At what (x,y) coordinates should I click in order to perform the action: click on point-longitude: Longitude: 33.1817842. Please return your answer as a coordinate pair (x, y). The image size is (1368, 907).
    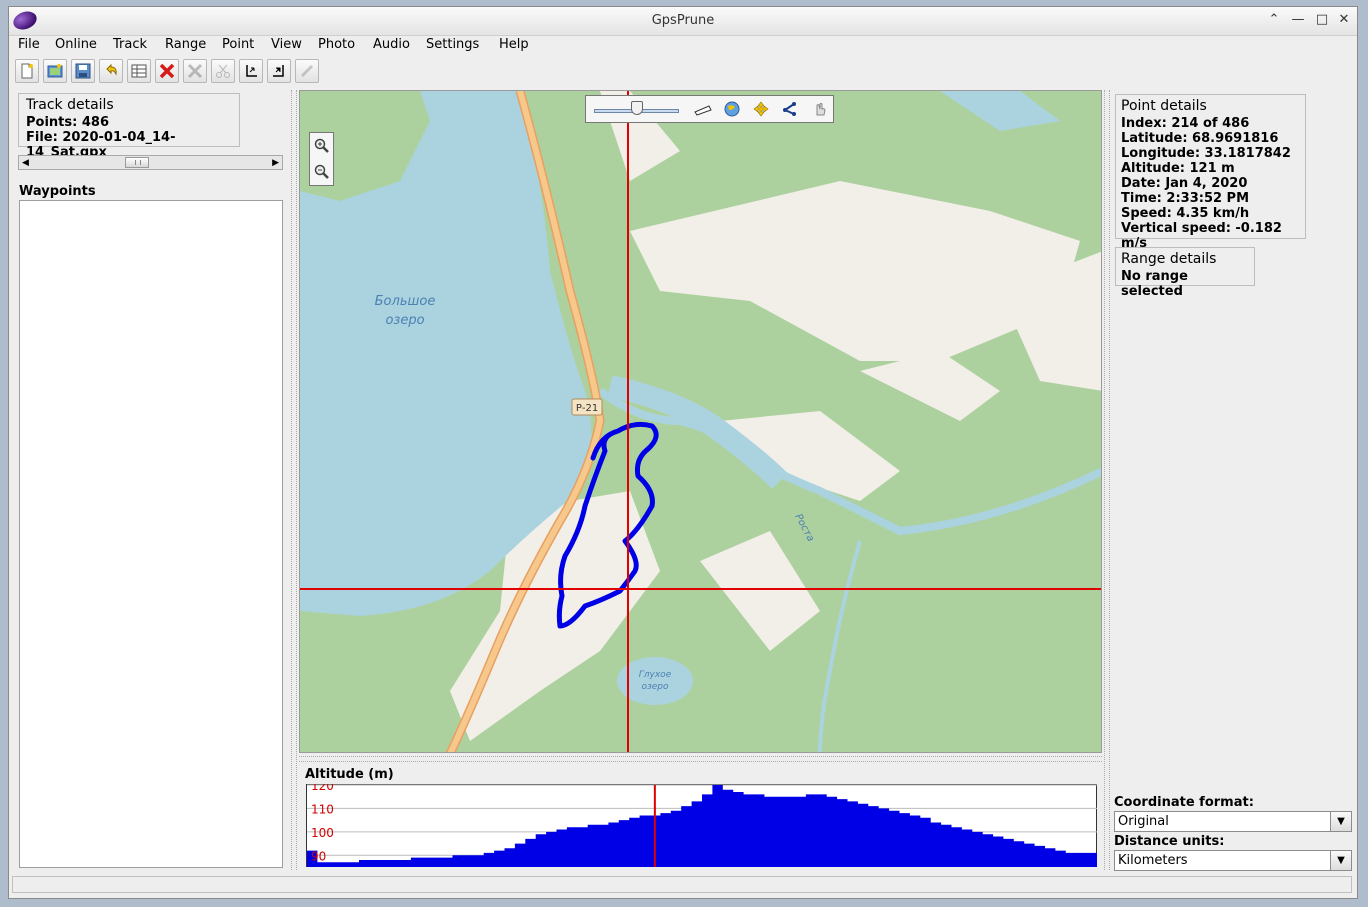
    Looking at the image, I should click on (1206, 153).